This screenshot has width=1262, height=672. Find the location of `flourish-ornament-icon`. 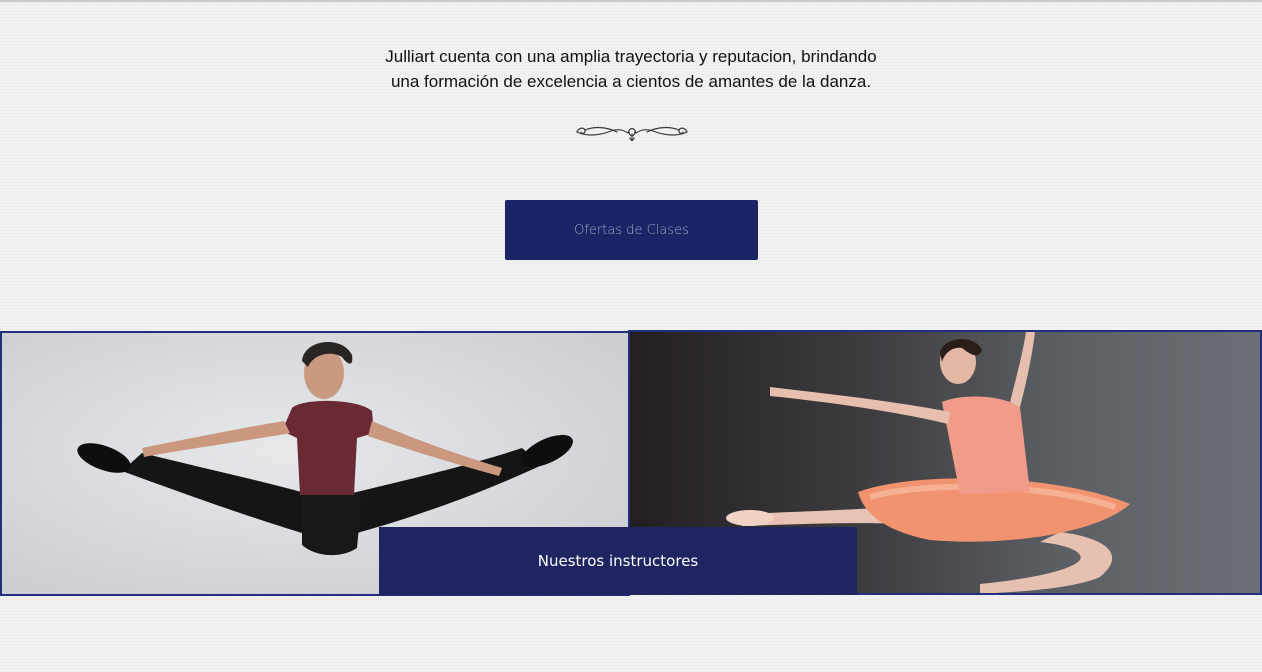

flourish-ornament-icon is located at coordinates (632, 132).